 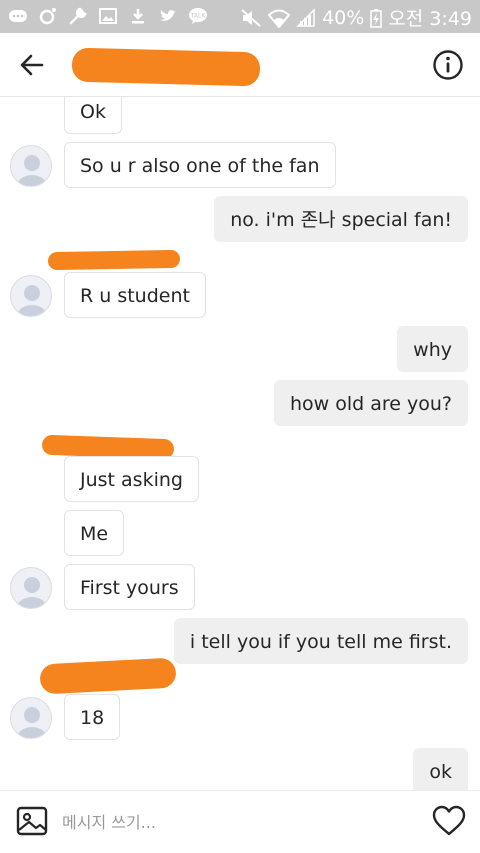 I want to click on outgoing-message: how old are you?, so click(x=370, y=403).